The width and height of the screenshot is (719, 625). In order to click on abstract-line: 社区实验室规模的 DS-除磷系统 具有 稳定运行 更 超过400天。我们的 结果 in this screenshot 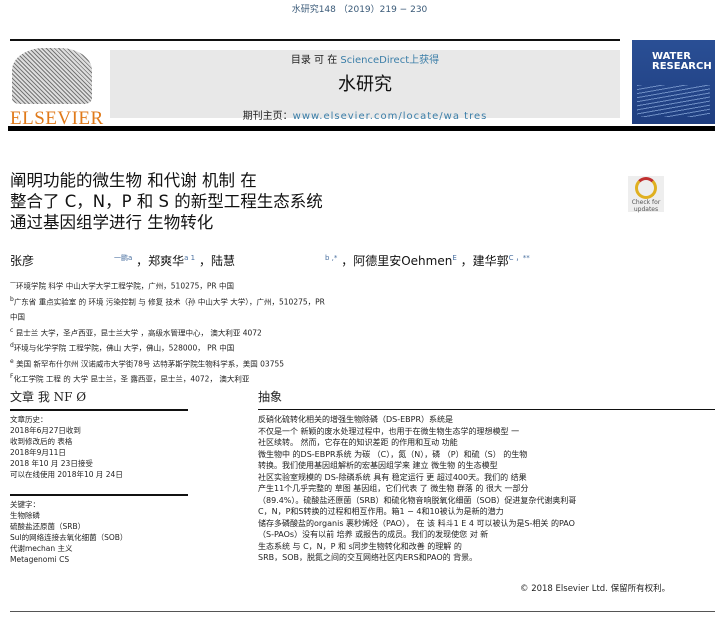, I will do `click(392, 477)`.